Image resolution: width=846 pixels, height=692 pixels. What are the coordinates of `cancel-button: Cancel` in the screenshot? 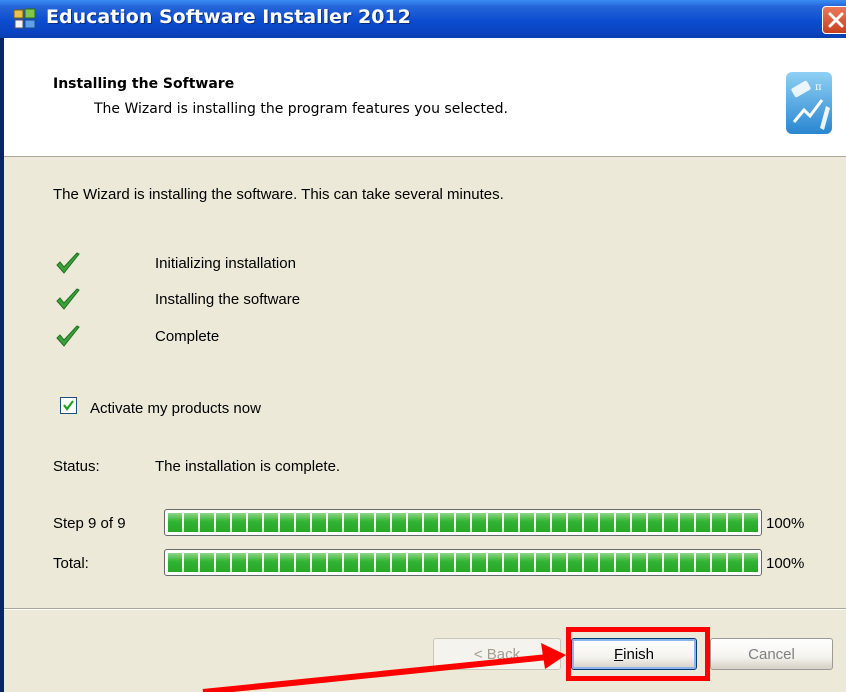 It's located at (771, 654).